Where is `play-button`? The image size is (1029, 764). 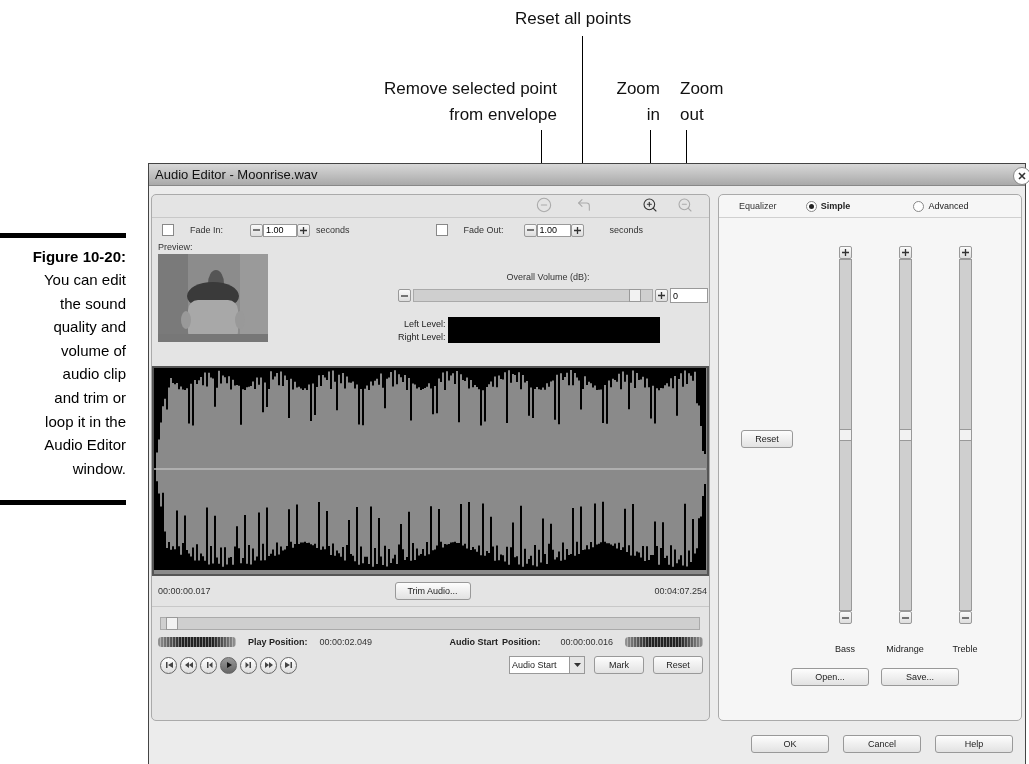
play-button is located at coordinates (228, 665).